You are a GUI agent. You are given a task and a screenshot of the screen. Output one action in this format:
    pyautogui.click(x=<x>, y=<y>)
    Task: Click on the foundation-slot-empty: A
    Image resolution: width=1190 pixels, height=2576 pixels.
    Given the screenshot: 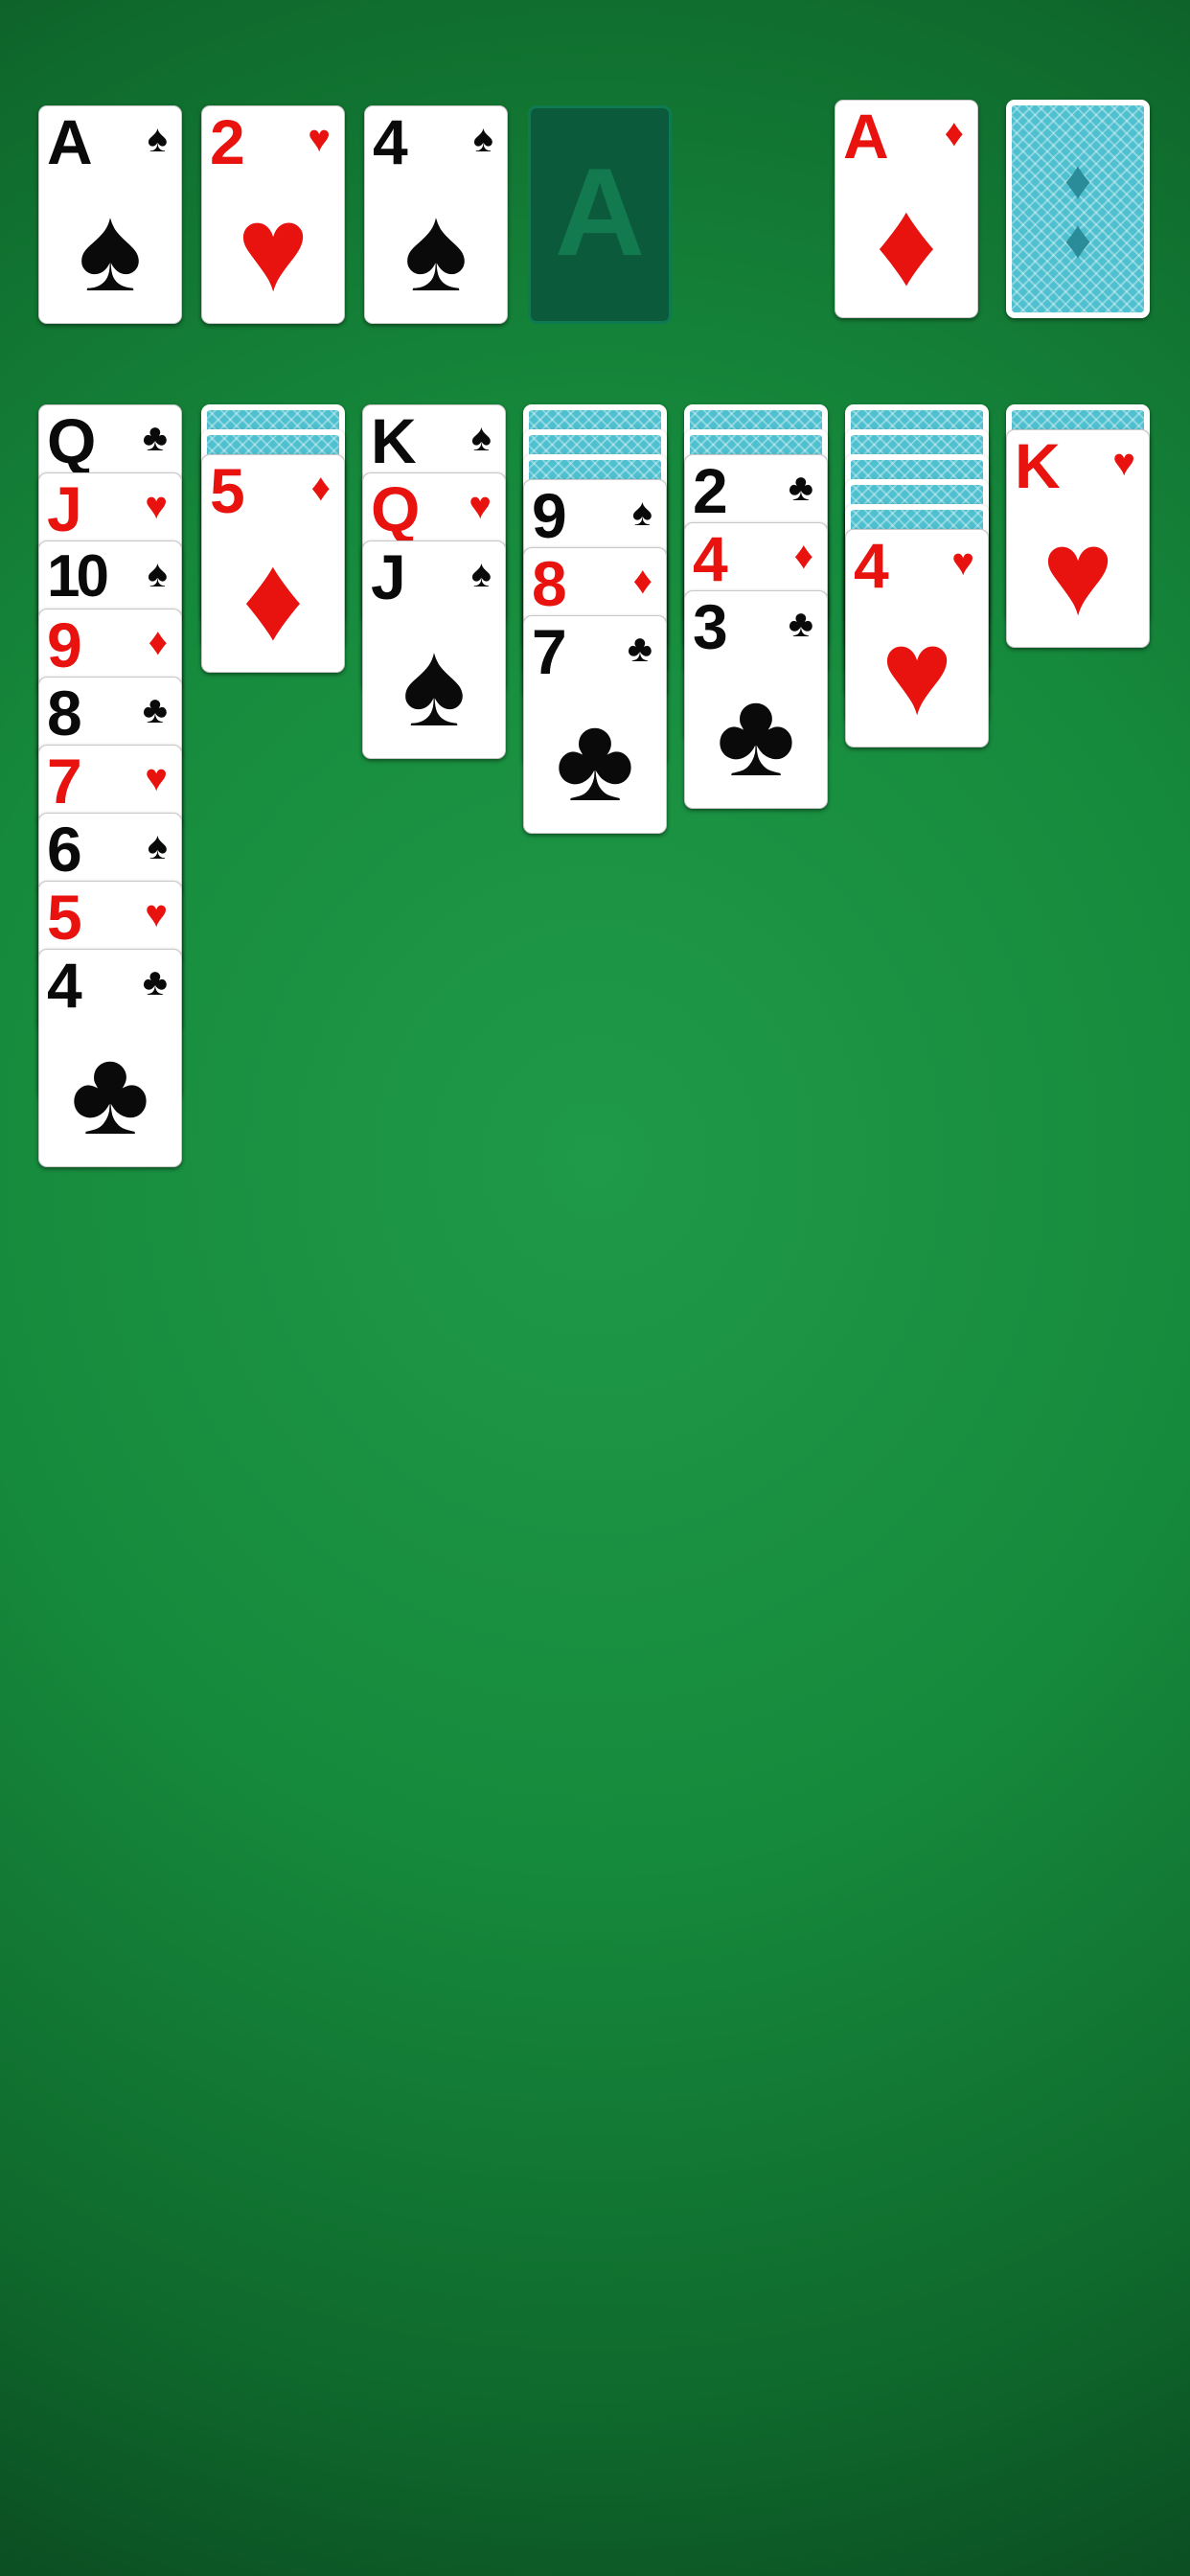 What is the action you would take?
    pyautogui.click(x=600, y=214)
    